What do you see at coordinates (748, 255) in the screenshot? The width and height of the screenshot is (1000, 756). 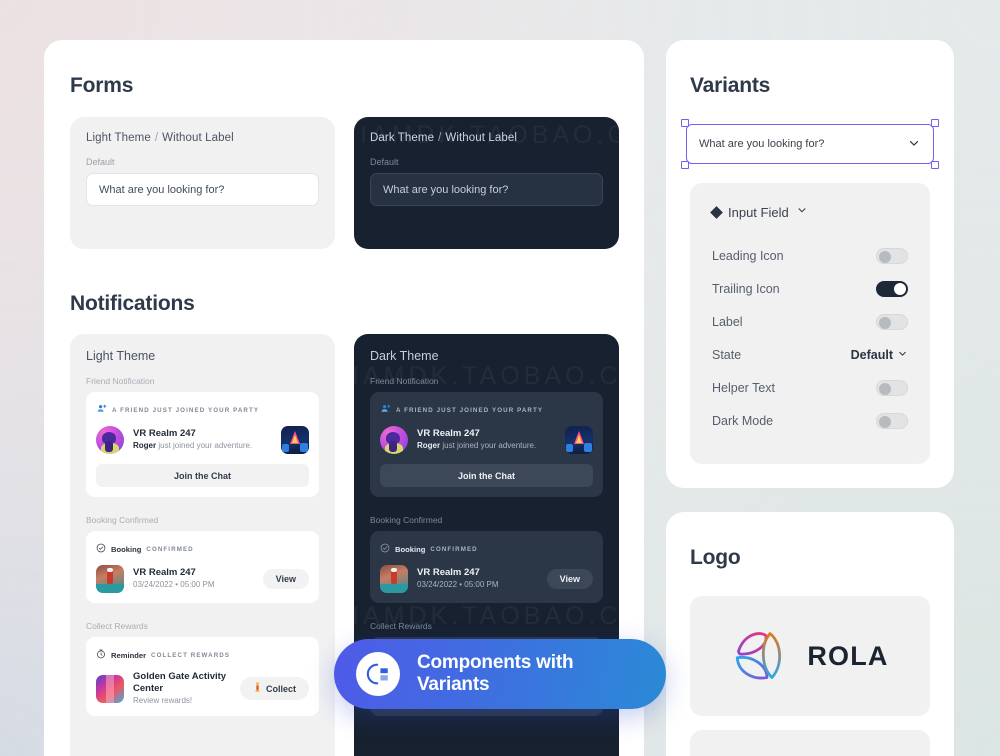 I see `property-label-leading-icon: Leading Icon` at bounding box center [748, 255].